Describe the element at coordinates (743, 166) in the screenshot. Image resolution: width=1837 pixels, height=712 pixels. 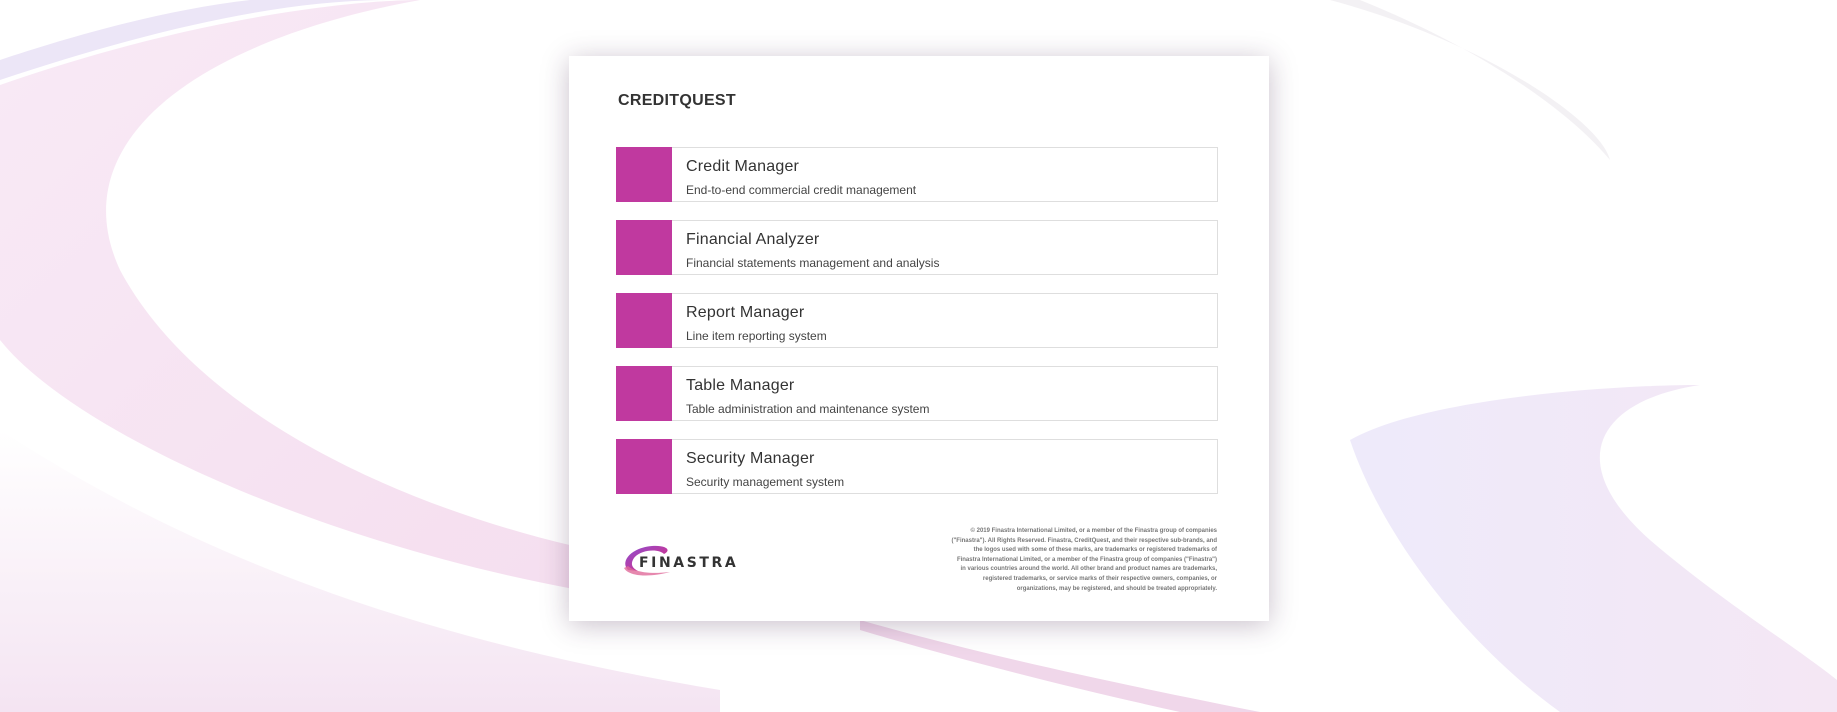
I see `app-name: Credit Manager` at that location.